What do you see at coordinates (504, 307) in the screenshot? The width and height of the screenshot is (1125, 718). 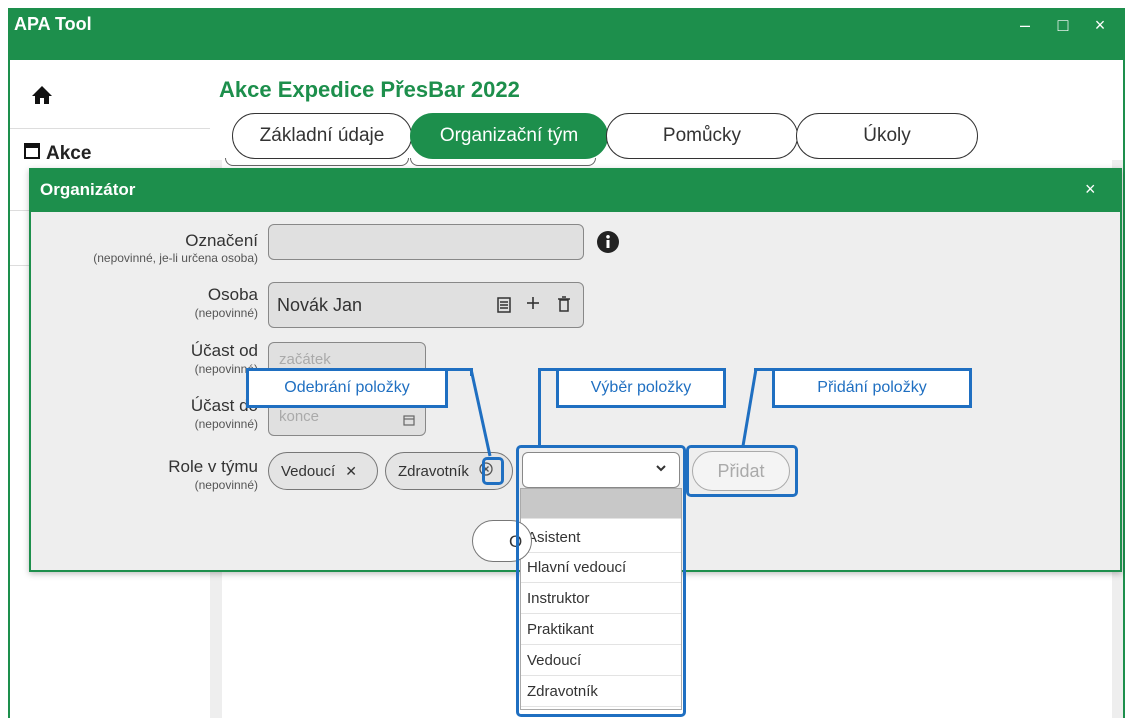 I see `list-icon` at bounding box center [504, 307].